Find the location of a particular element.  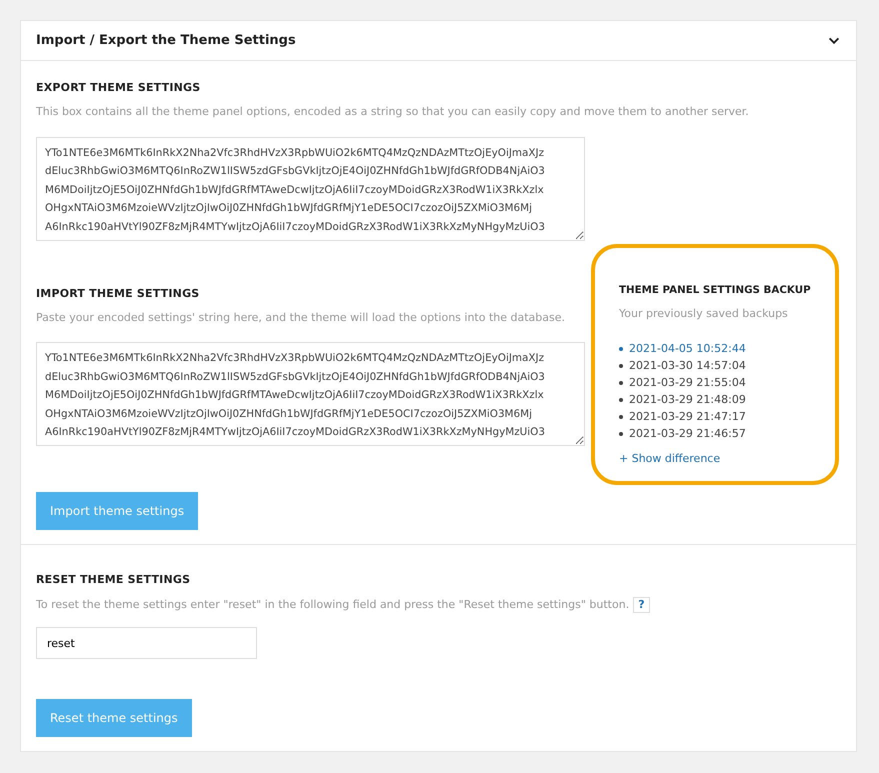

section-description: Your previously saved backups is located at coordinates (704, 314).